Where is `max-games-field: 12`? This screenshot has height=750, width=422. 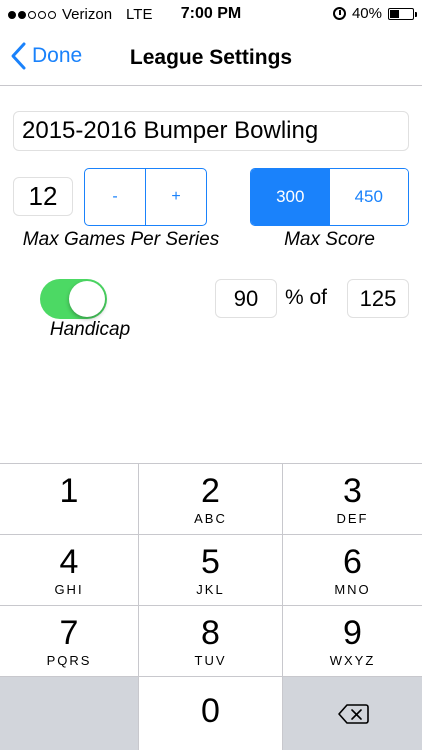
max-games-field: 12 is located at coordinates (43, 196).